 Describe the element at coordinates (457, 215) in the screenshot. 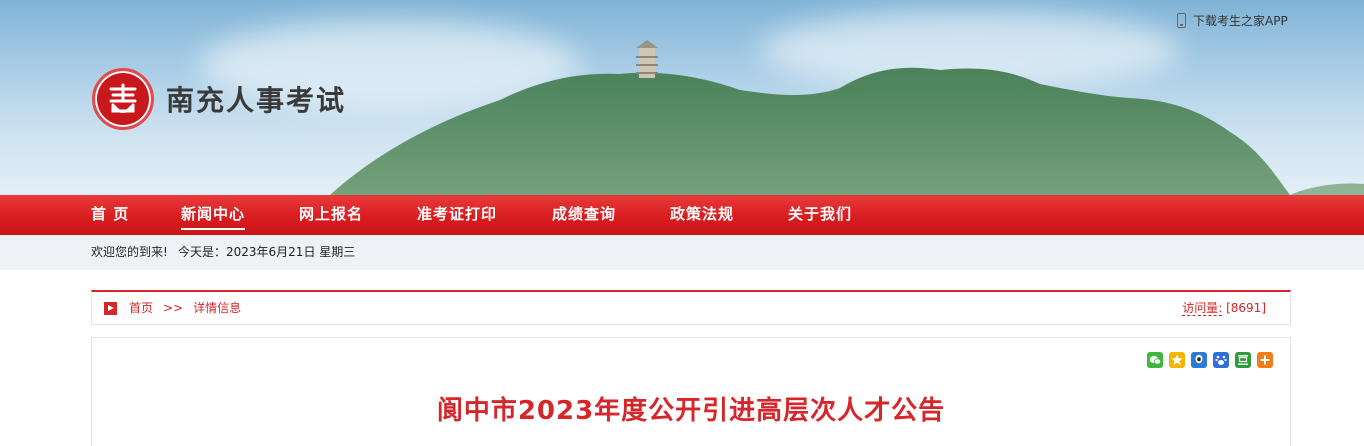

I see `nav-item-admission-ticket: 准考证打印` at that location.